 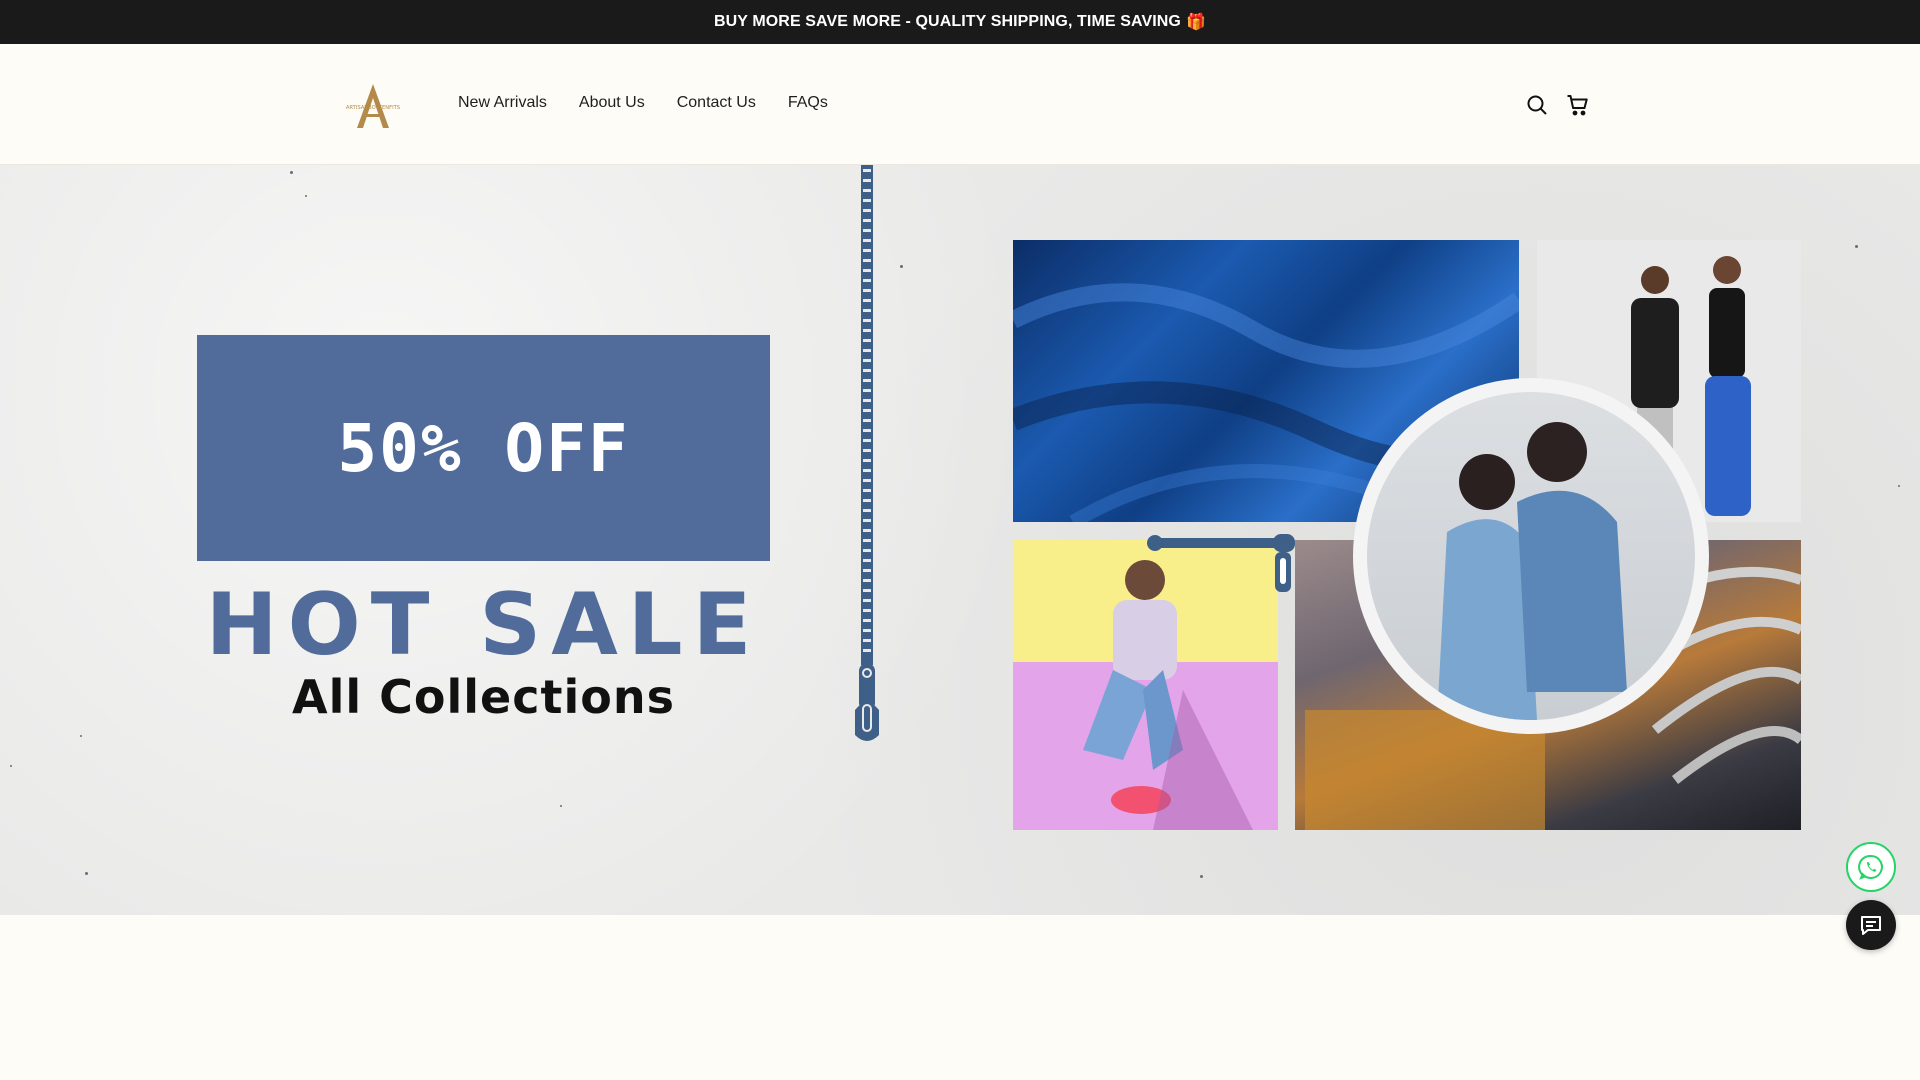 I want to click on cart-icon, so click(x=1578, y=105).